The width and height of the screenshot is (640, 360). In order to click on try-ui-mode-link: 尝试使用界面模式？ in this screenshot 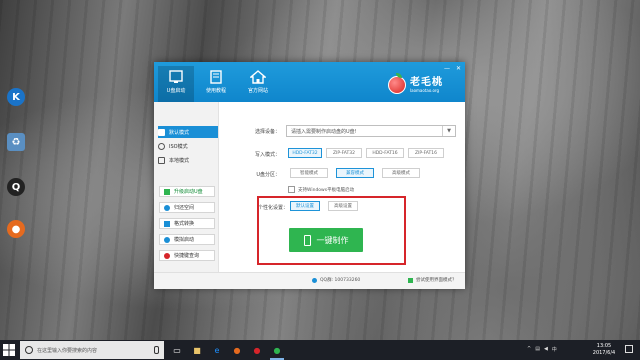, I will do `click(432, 280)`.